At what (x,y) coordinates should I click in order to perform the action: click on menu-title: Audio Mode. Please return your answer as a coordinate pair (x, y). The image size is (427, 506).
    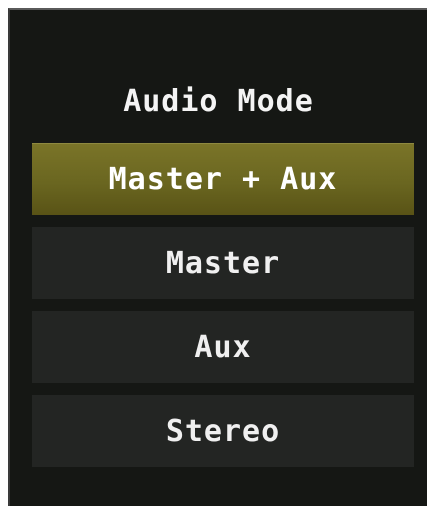
    Looking at the image, I should click on (218, 101).